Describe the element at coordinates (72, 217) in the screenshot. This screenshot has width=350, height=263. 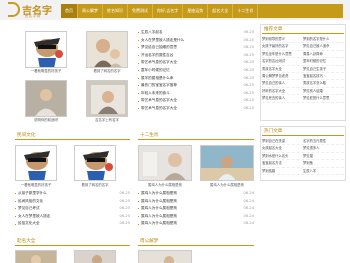
I see `list-item: 女人在梦里被人掳走 06-25` at that location.